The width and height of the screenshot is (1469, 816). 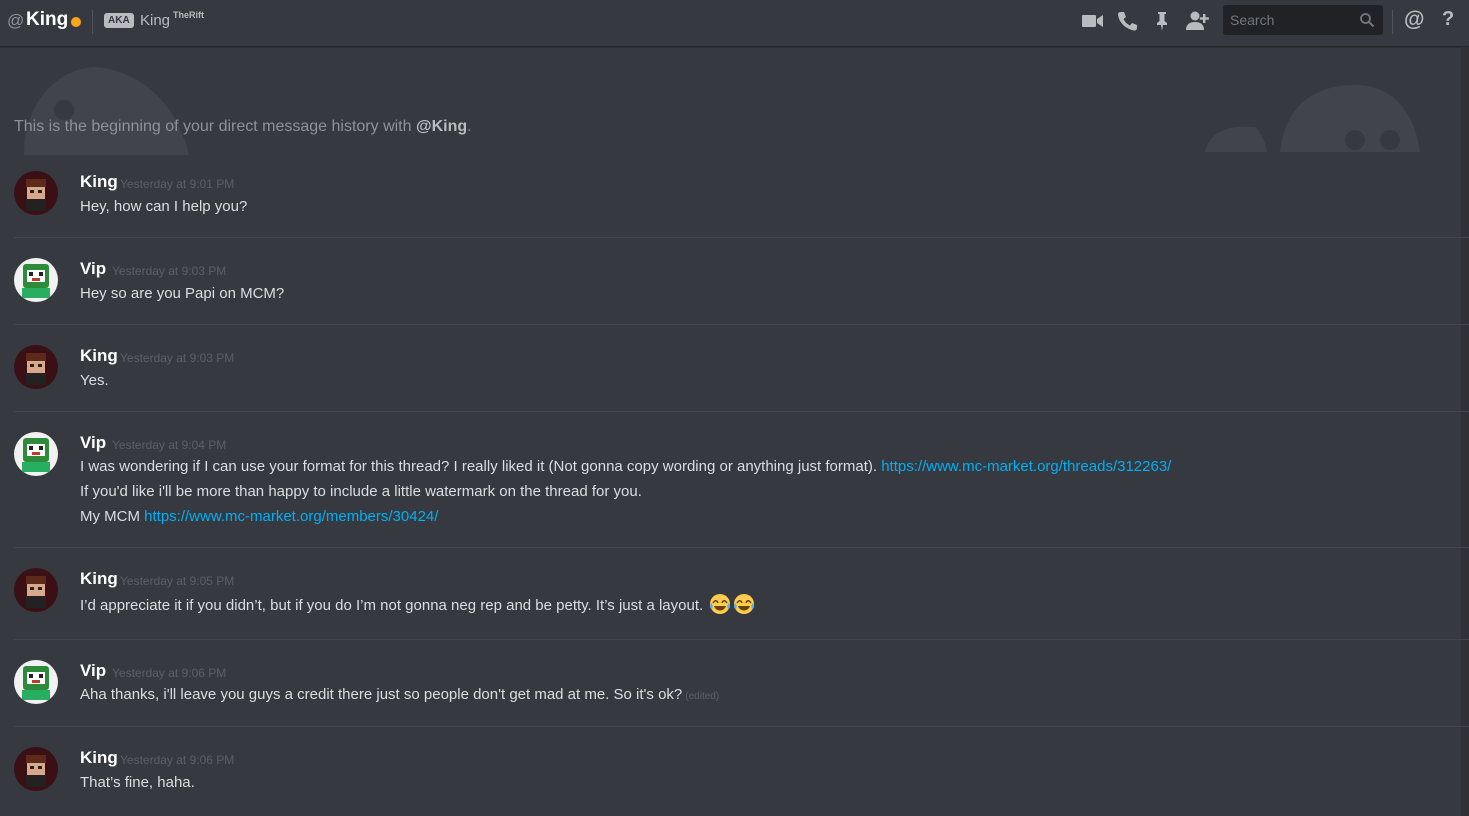 I want to click on aka-superscript: TheRift, so click(x=189, y=15).